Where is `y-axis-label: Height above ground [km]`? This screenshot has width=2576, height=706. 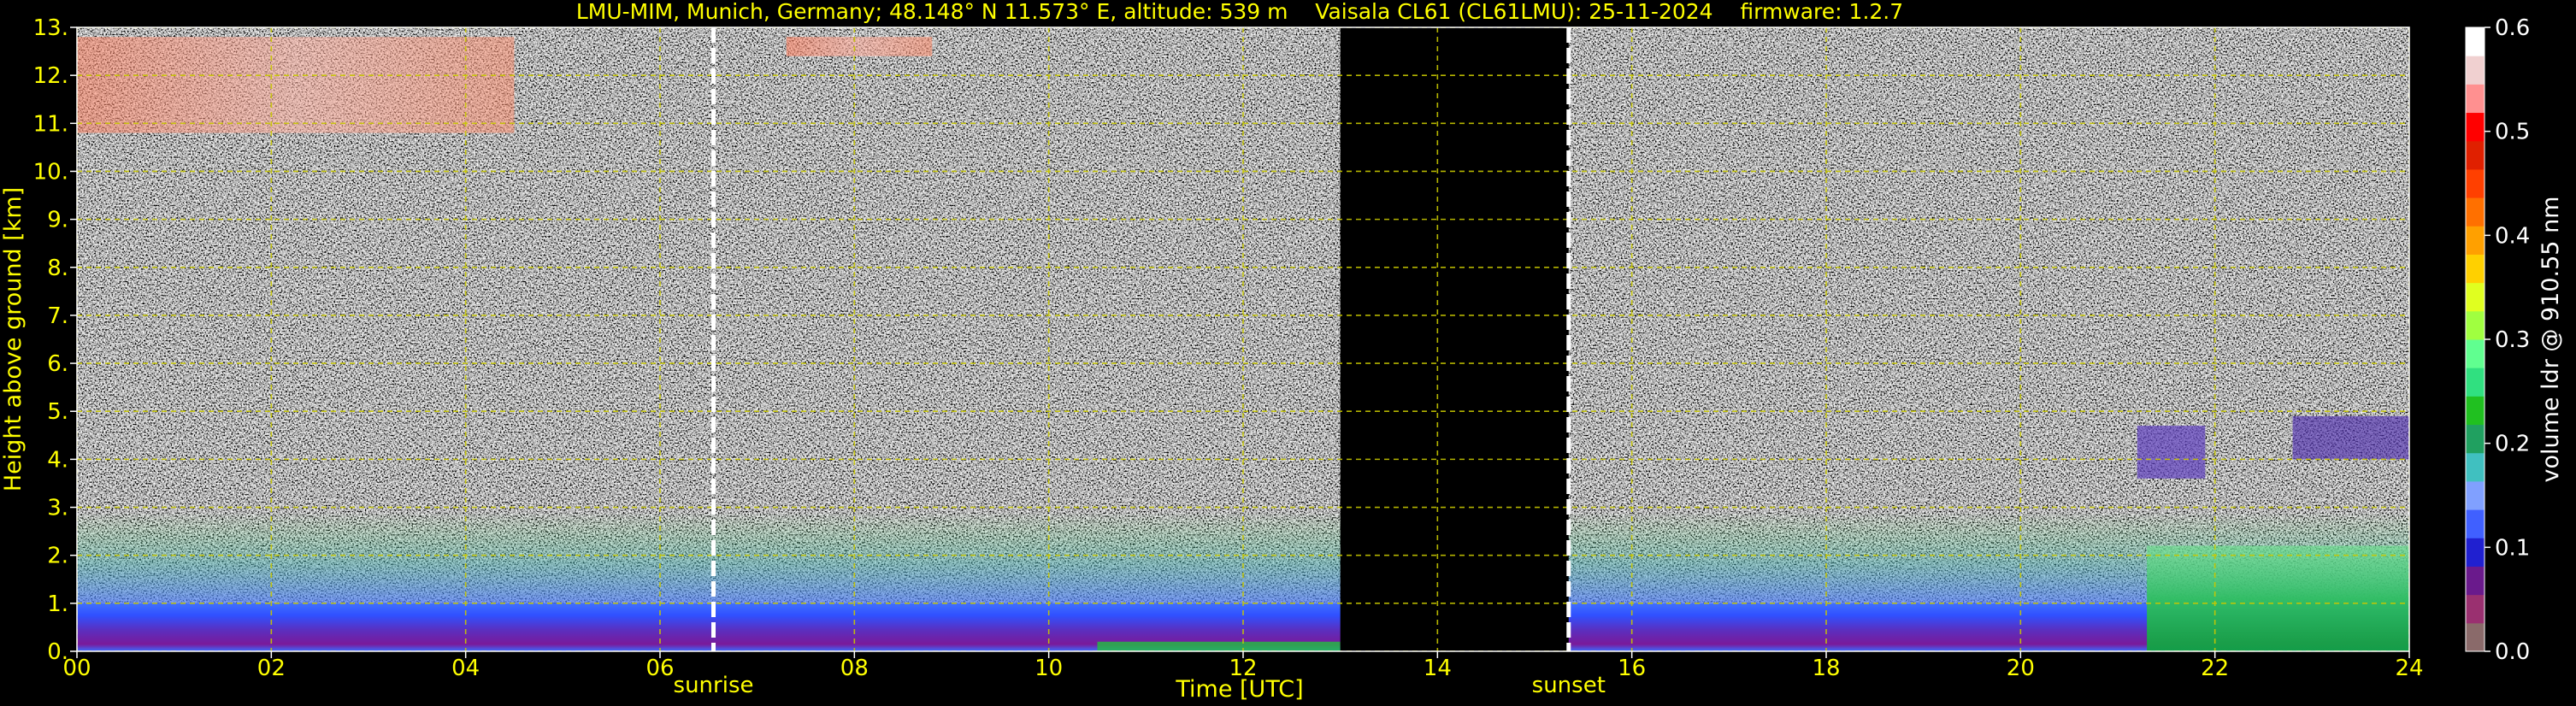
y-axis-label: Height above ground [km] is located at coordinates (14, 339).